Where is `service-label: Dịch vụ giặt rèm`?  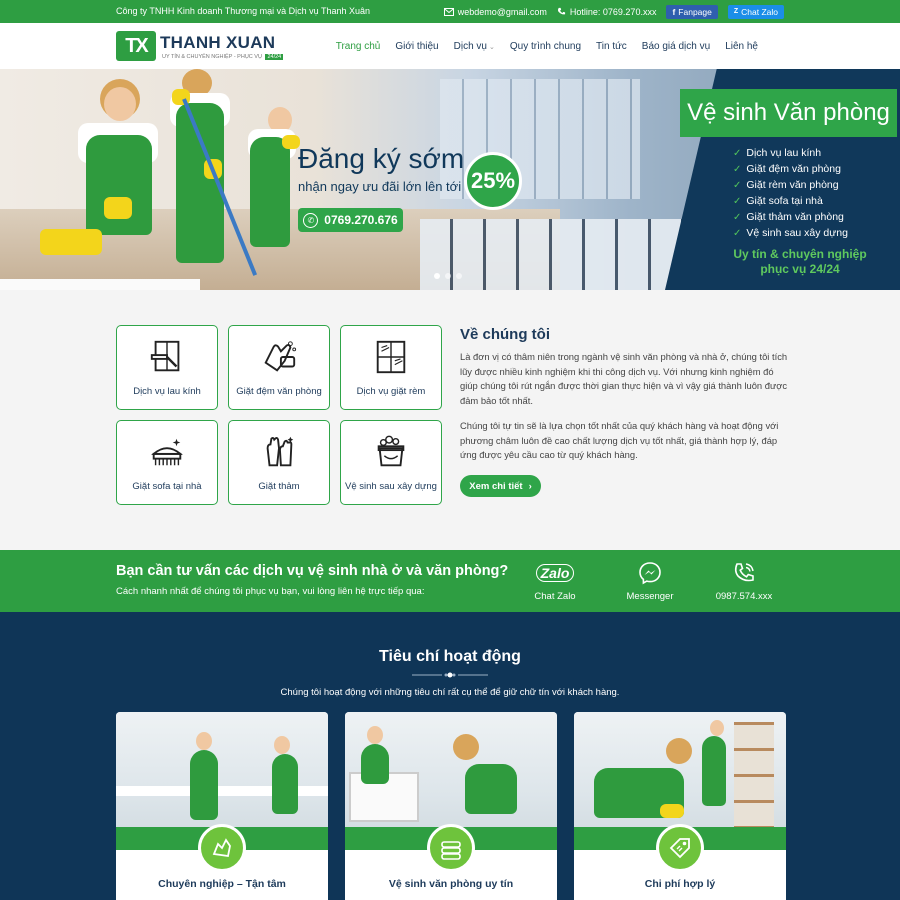 service-label: Dịch vụ giặt rèm is located at coordinates (391, 391).